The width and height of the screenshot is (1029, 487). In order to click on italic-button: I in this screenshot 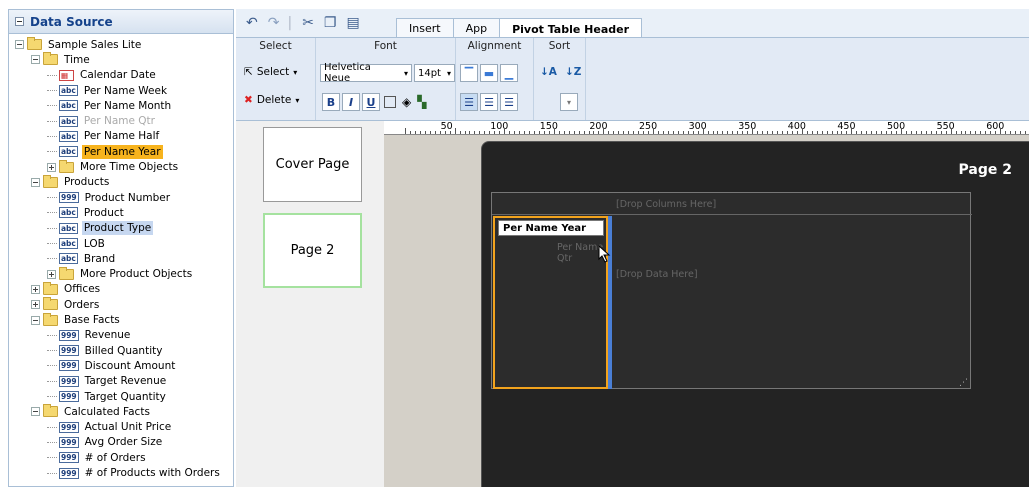, I will do `click(351, 102)`.